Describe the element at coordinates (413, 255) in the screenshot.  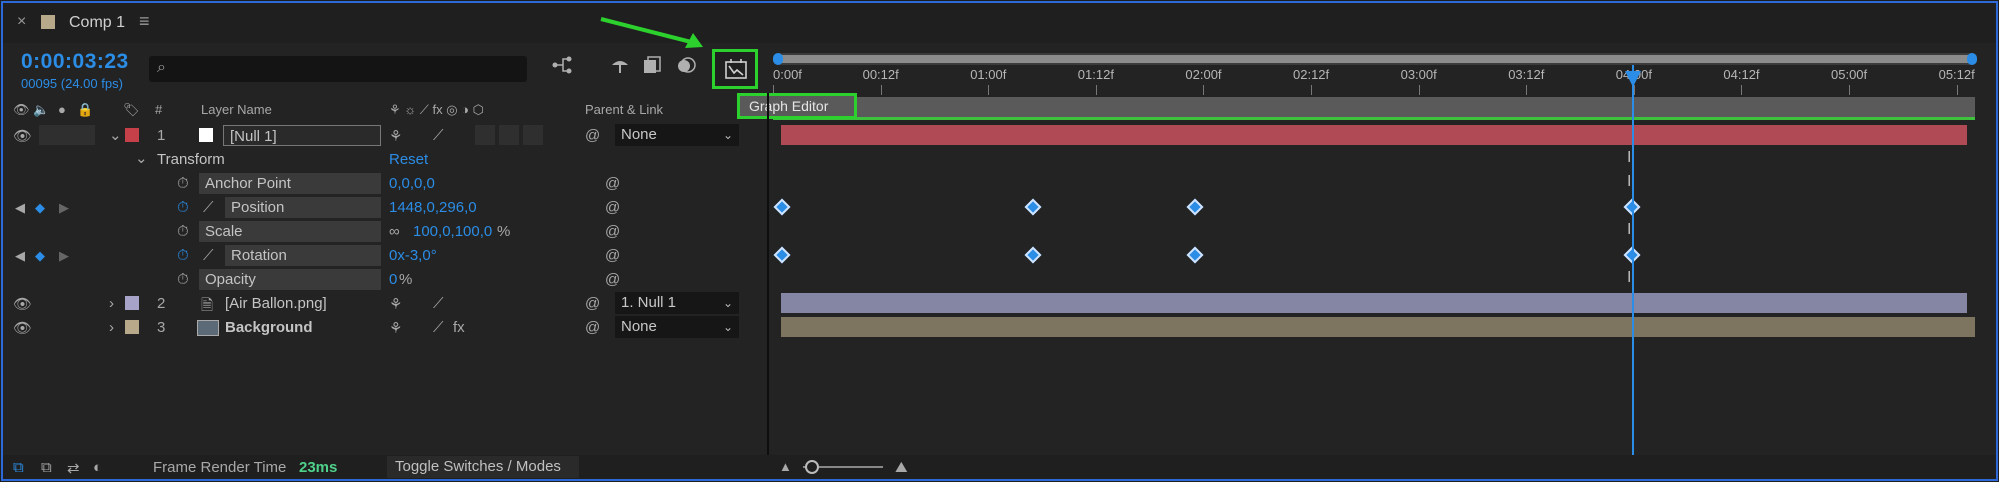
I see `property-value: 0x-3,0°` at that location.